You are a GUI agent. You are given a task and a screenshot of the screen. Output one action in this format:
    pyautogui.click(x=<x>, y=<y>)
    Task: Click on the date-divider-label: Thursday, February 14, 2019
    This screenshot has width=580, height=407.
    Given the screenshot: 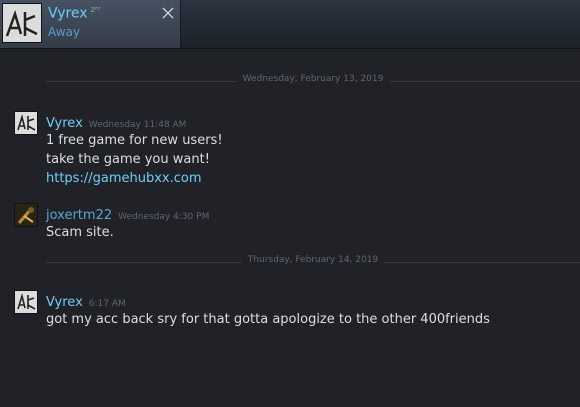 What is the action you would take?
    pyautogui.click(x=313, y=260)
    